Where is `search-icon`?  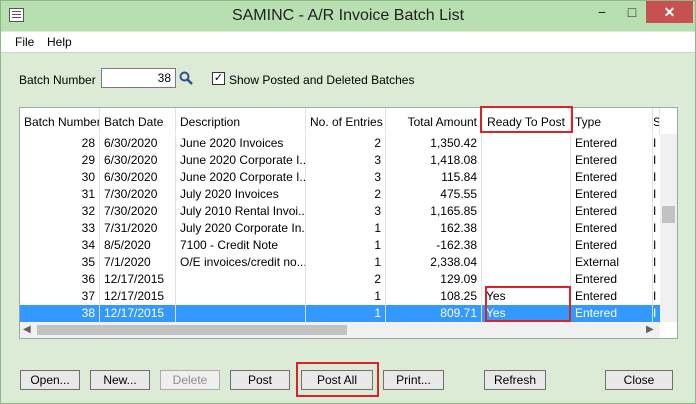
search-icon is located at coordinates (186, 78).